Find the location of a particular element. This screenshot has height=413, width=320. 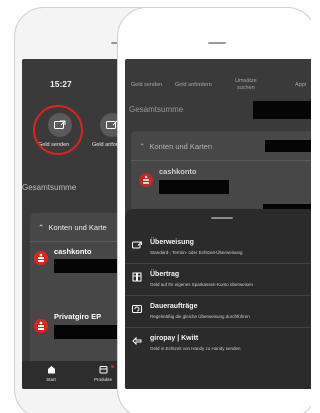

redacted-header-value is located at coordinates (288, 146).